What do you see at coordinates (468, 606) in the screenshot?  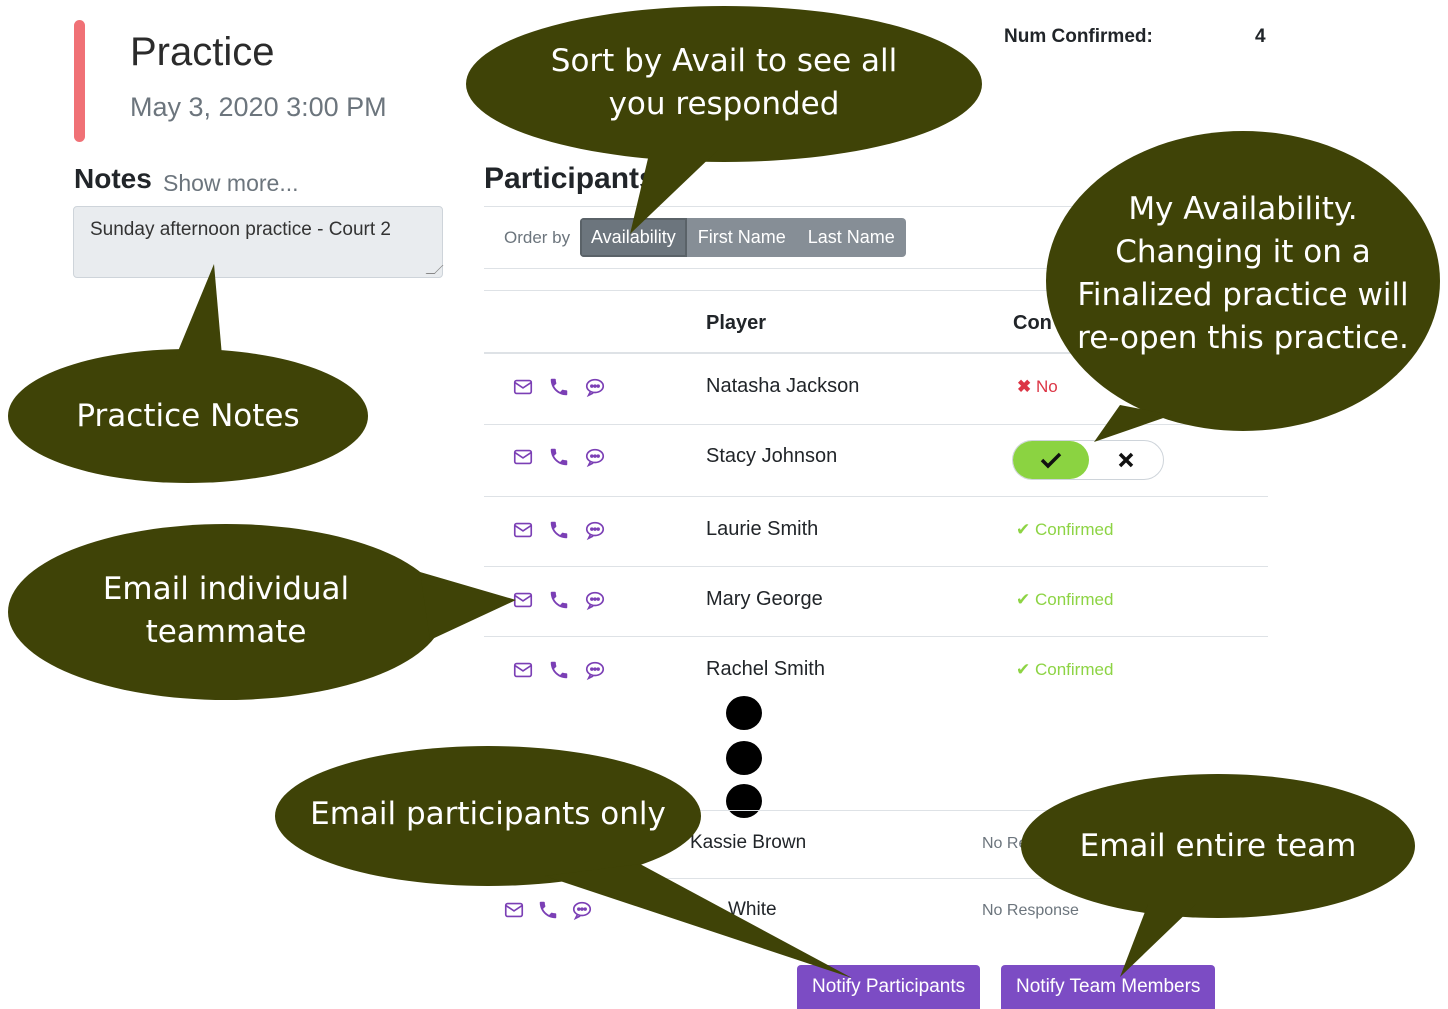 I see `callout-email-pointer` at bounding box center [468, 606].